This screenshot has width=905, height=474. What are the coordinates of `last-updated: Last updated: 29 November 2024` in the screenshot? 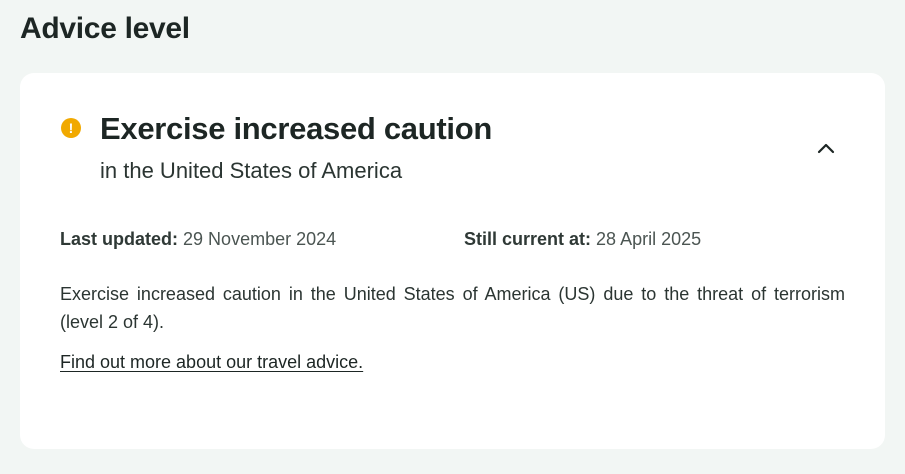 It's located at (198, 239).